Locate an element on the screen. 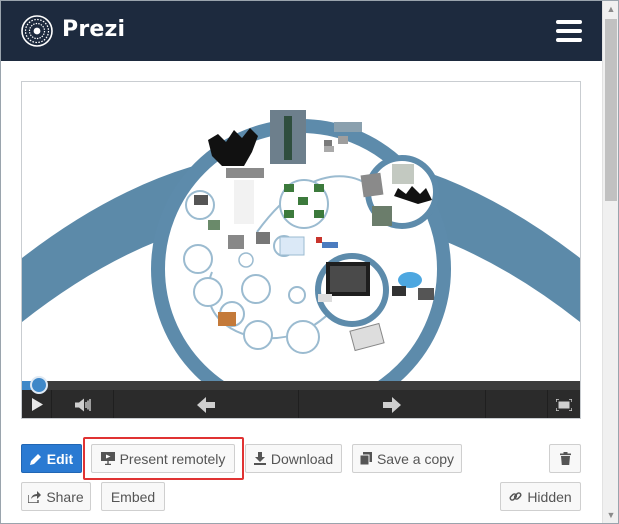  play-icon is located at coordinates (37, 404).